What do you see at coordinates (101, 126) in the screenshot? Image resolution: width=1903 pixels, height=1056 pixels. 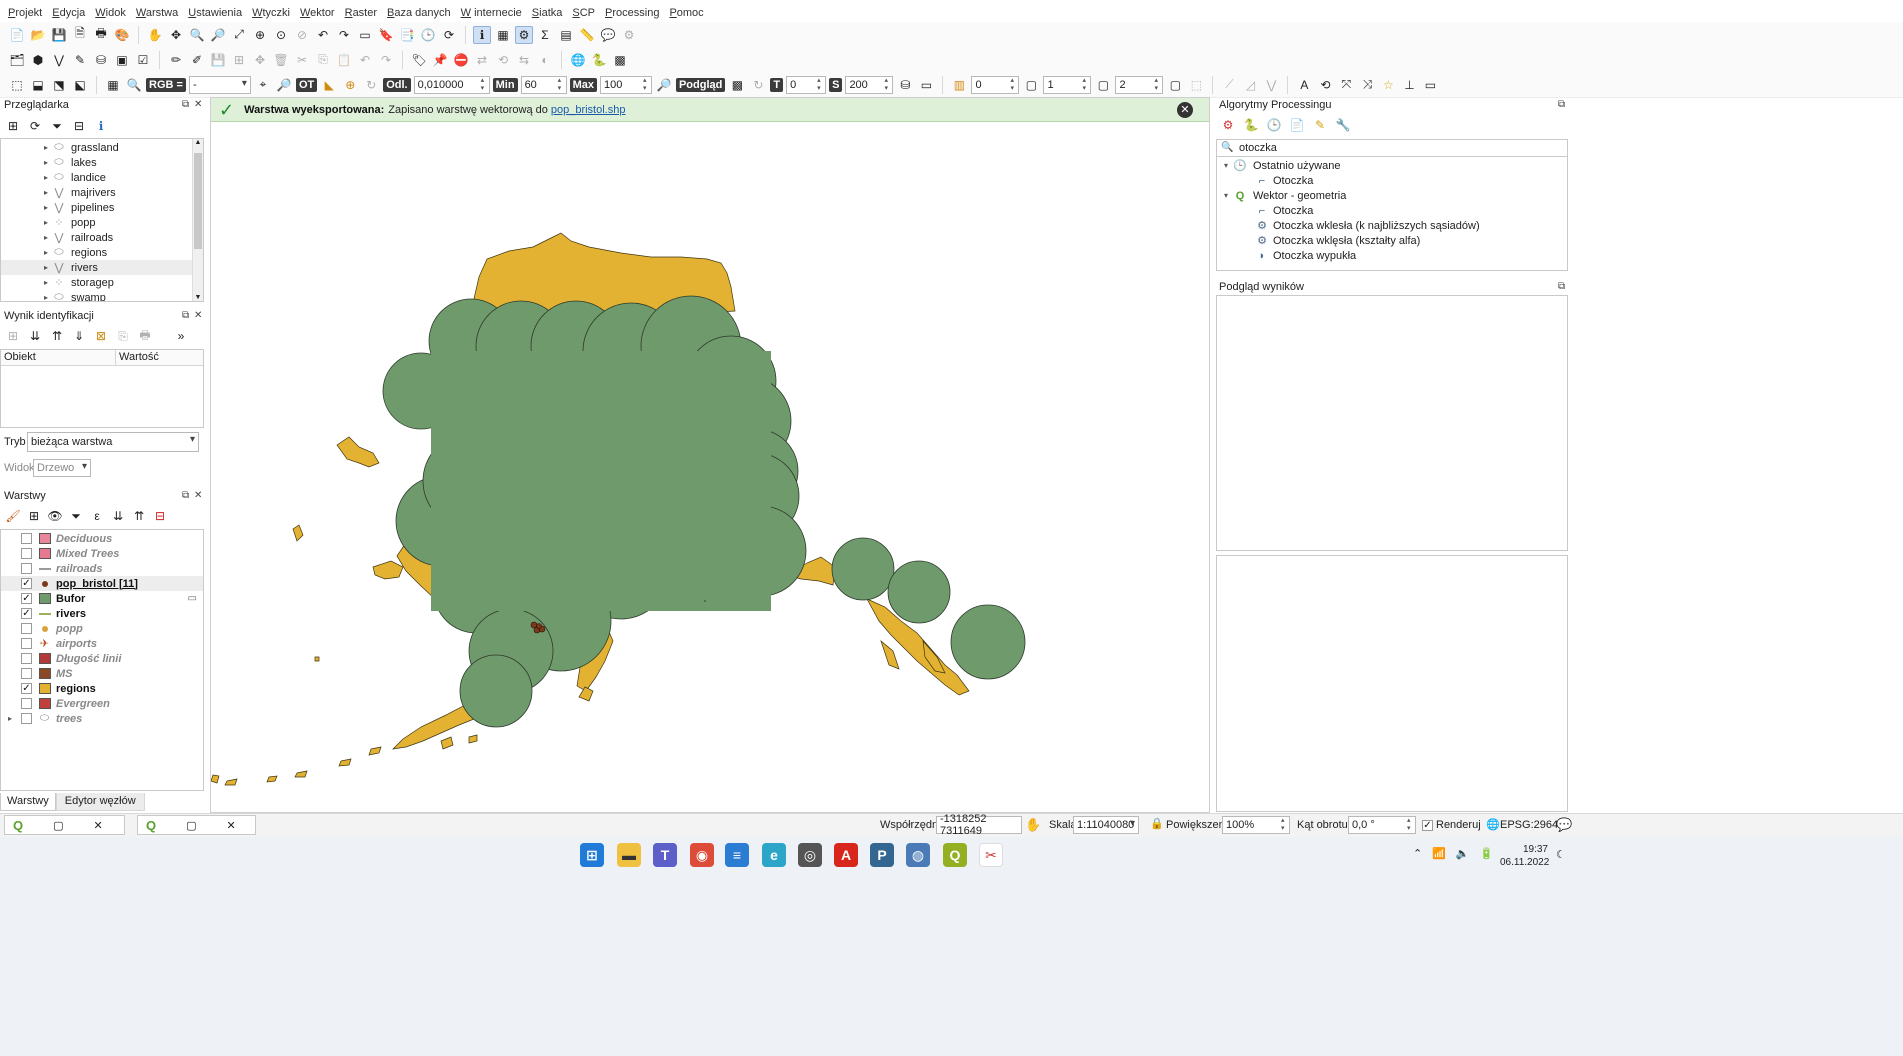 I see `browser-info-icon: ℹ` at bounding box center [101, 126].